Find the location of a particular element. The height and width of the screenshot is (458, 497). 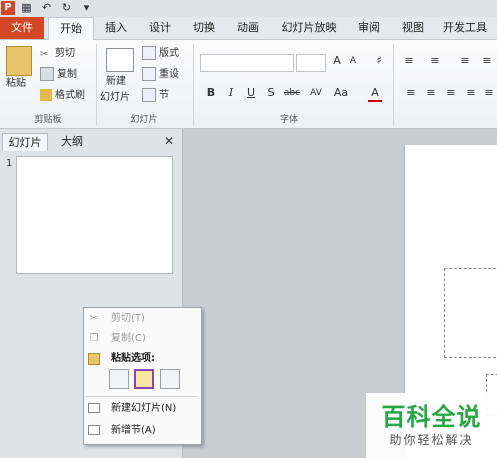

numbering-icon: ≡ is located at coordinates (435, 61).